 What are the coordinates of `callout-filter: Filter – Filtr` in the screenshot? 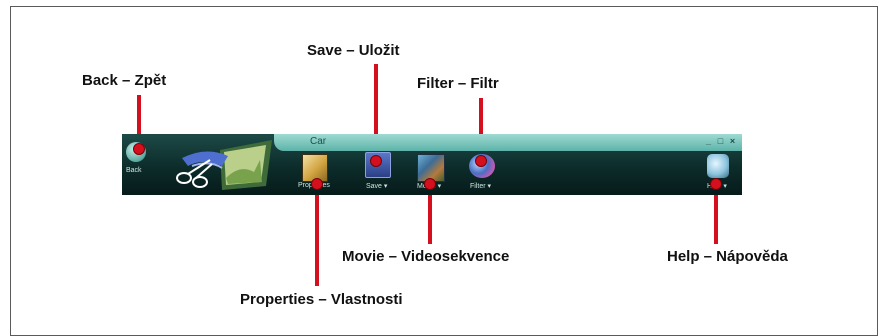 It's located at (458, 83).